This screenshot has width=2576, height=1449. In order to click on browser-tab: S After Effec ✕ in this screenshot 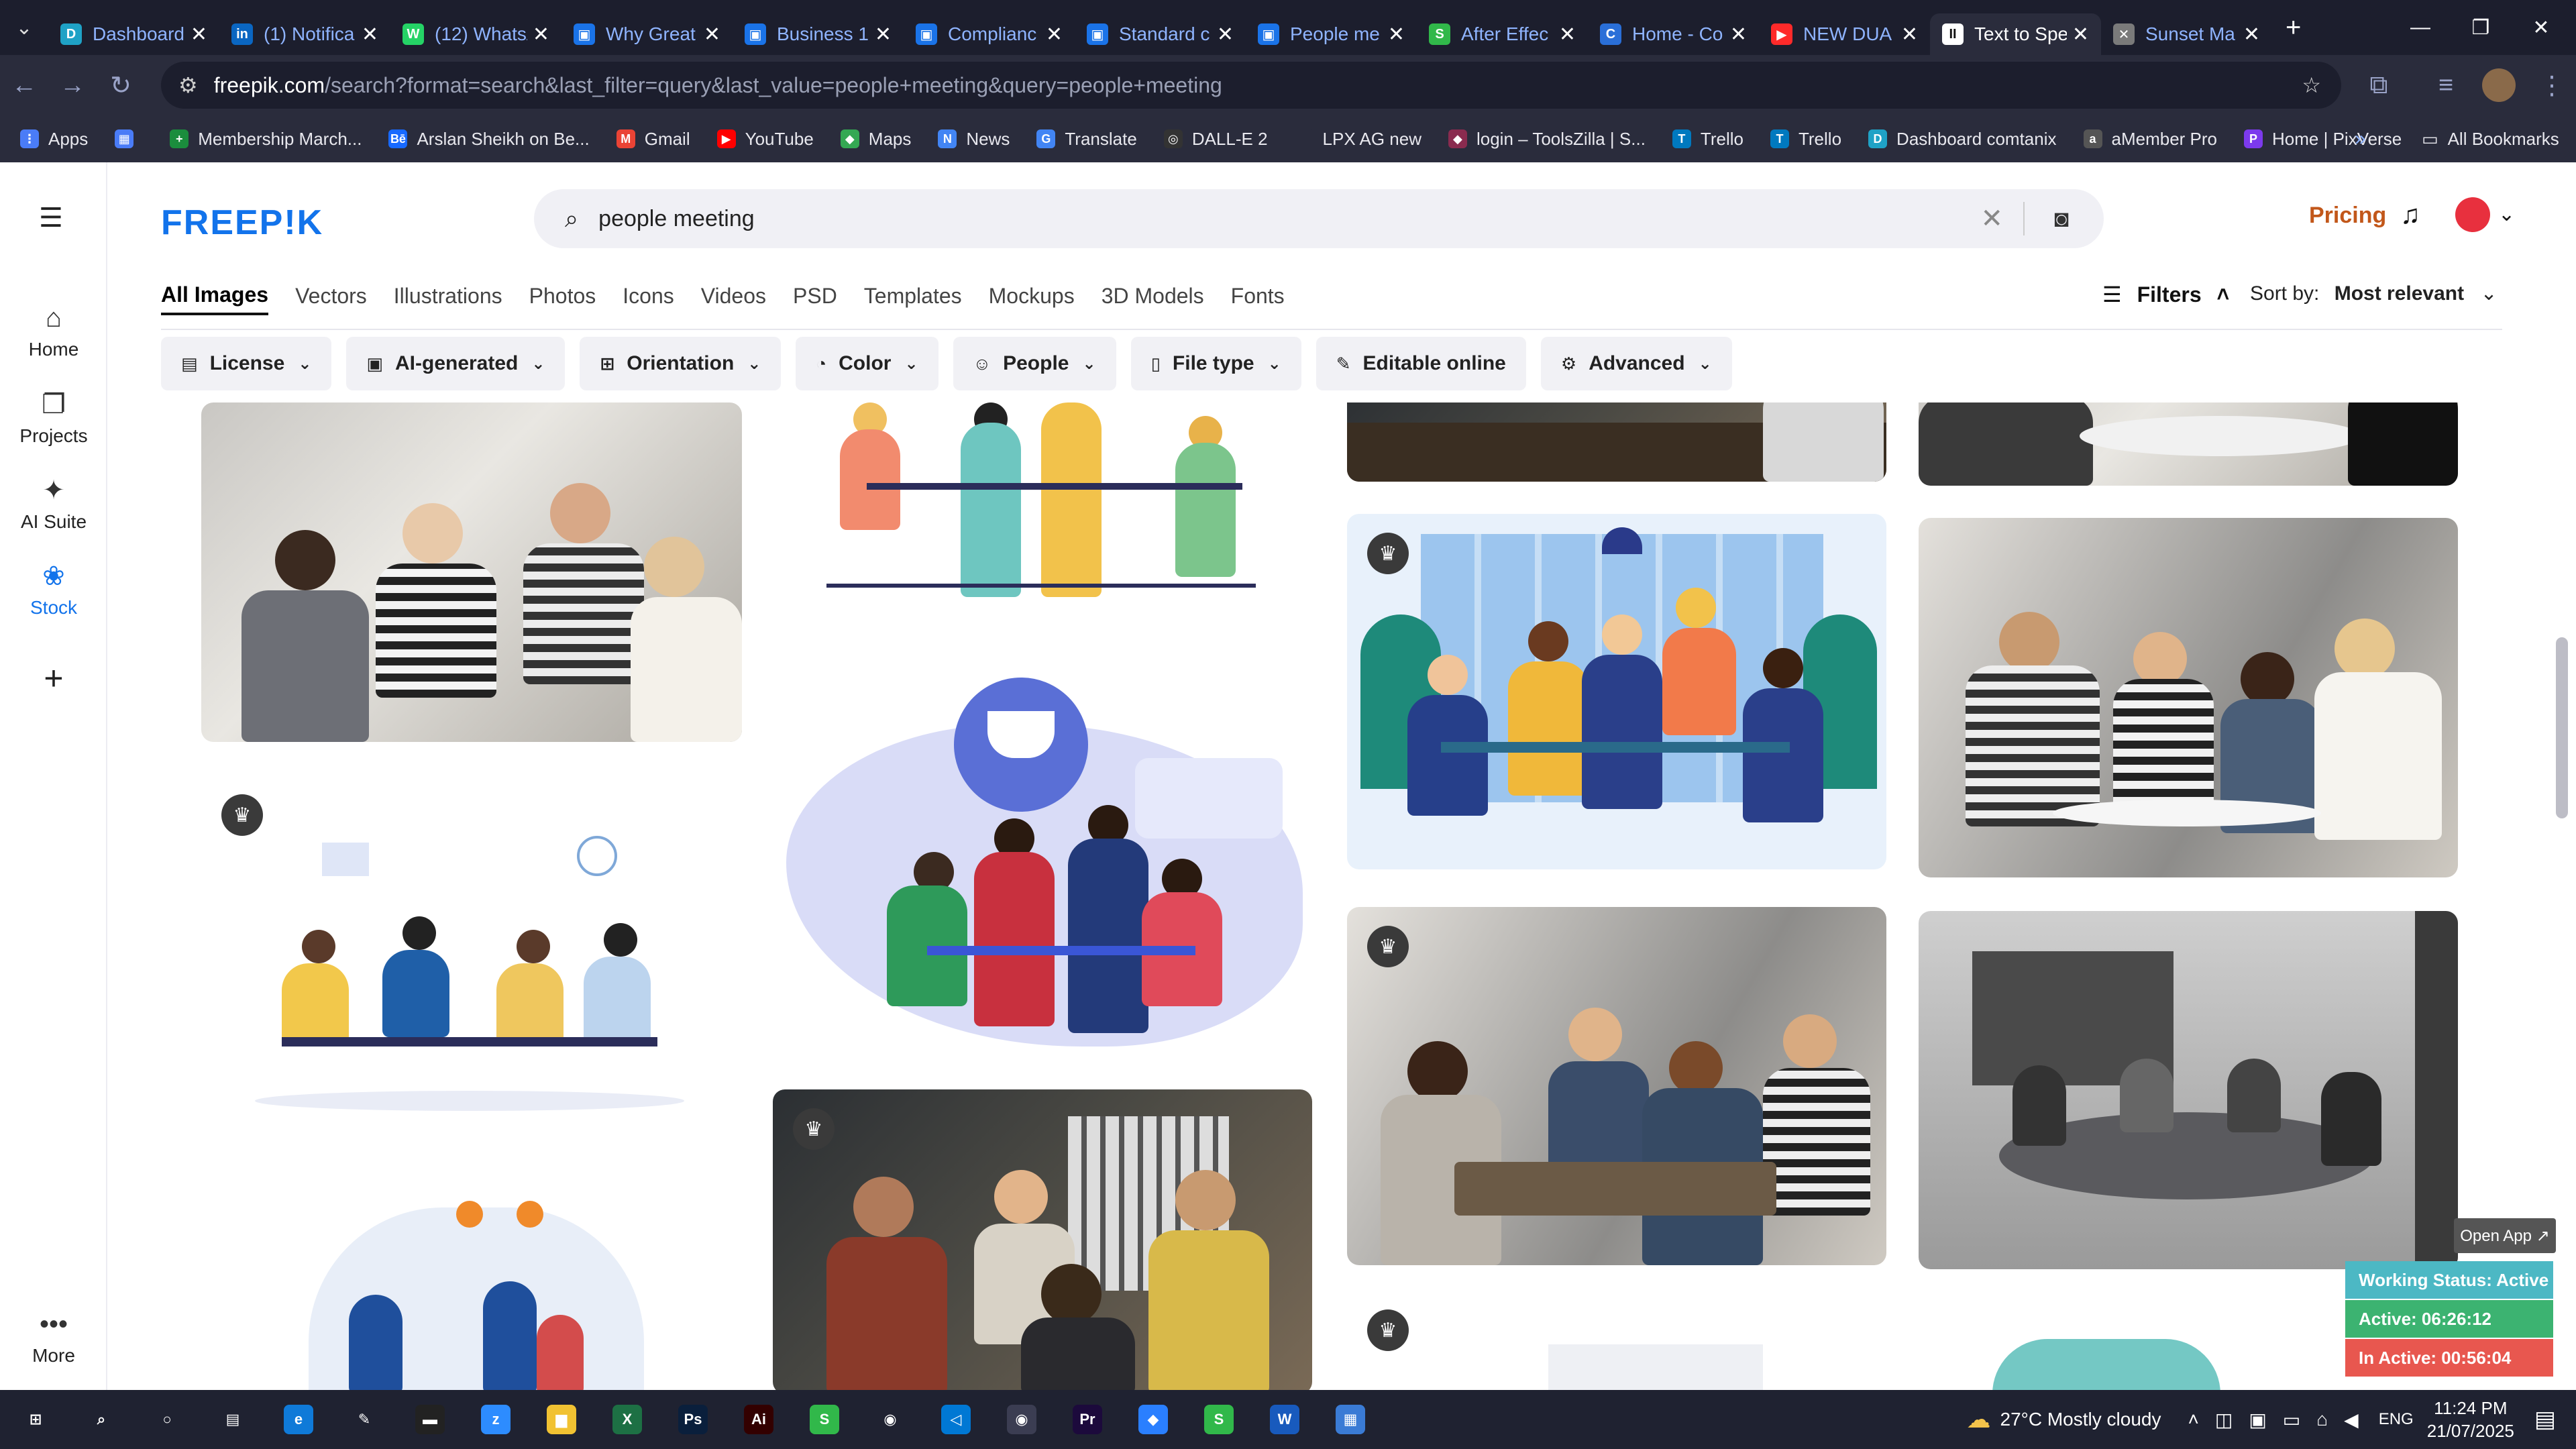, I will do `click(1502, 34)`.